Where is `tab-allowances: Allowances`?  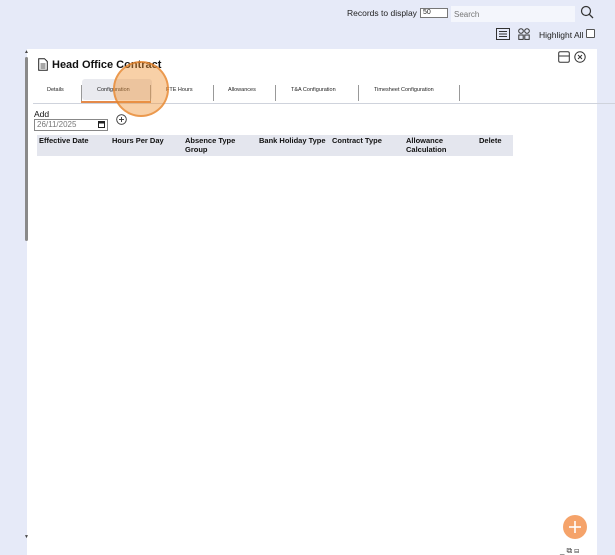
tab-allowances: Allowances is located at coordinates (242, 92).